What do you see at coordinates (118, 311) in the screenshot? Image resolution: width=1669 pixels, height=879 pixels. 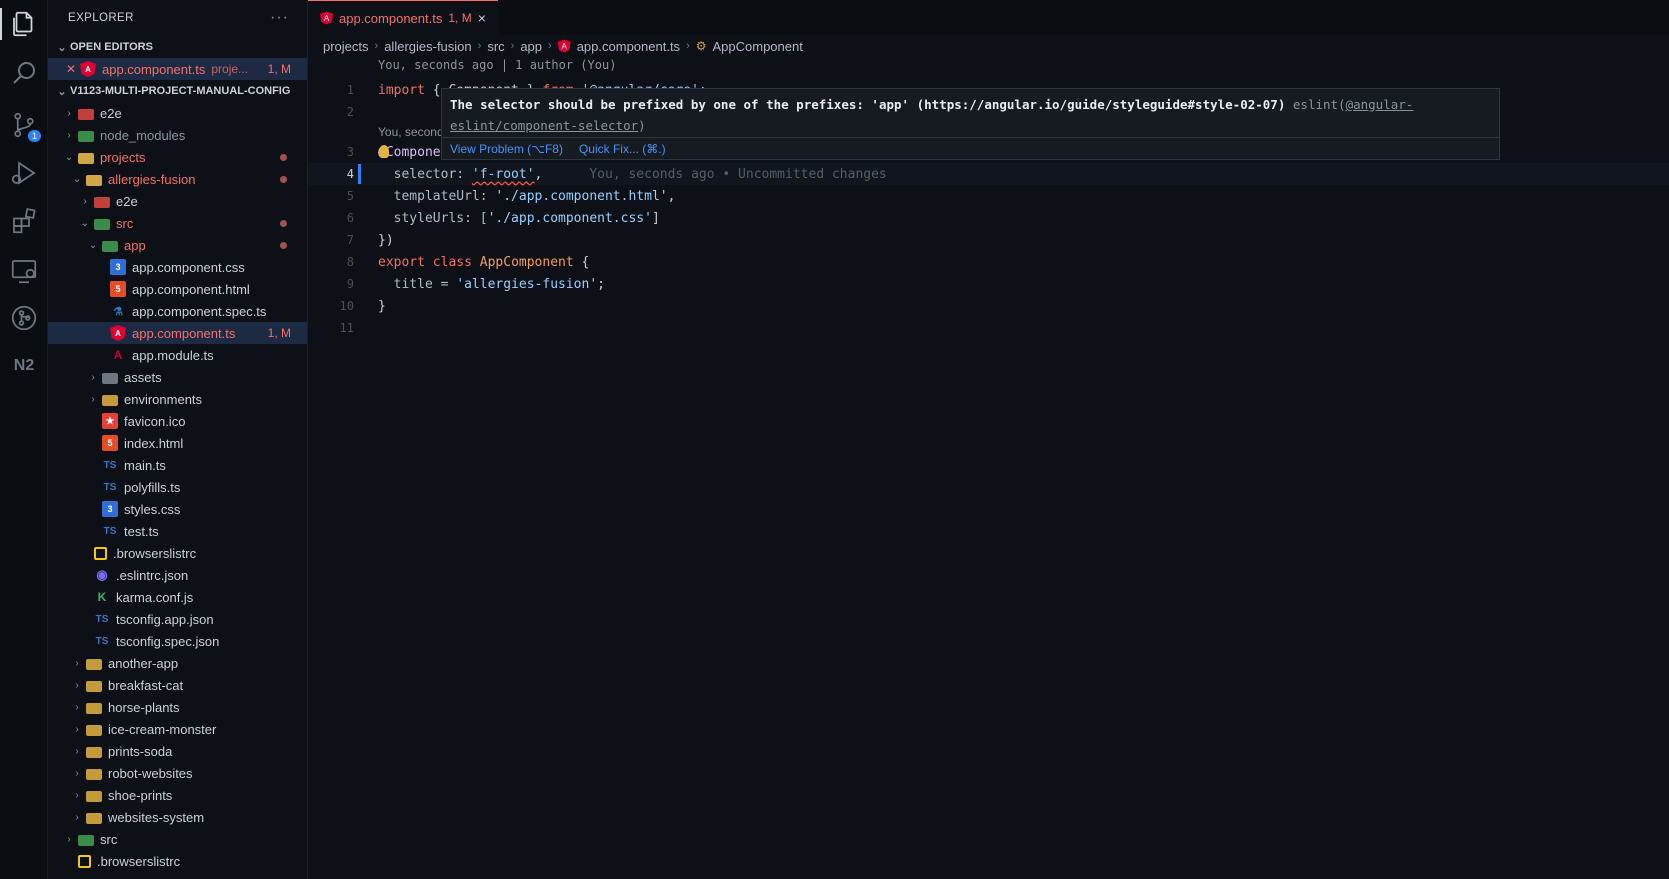 I see `test-file-icon: ⚗` at bounding box center [118, 311].